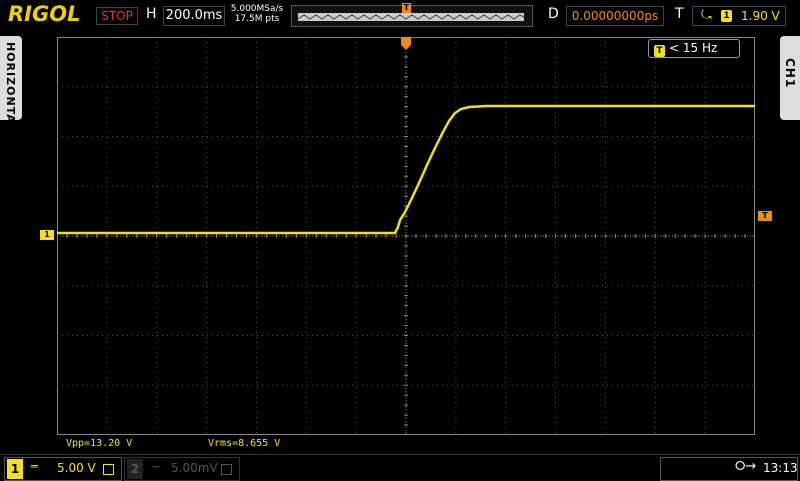 The image size is (800, 481). Describe the element at coordinates (615, 16) in the screenshot. I see `horizontal-delay-value: 0.00000000ps` at that location.